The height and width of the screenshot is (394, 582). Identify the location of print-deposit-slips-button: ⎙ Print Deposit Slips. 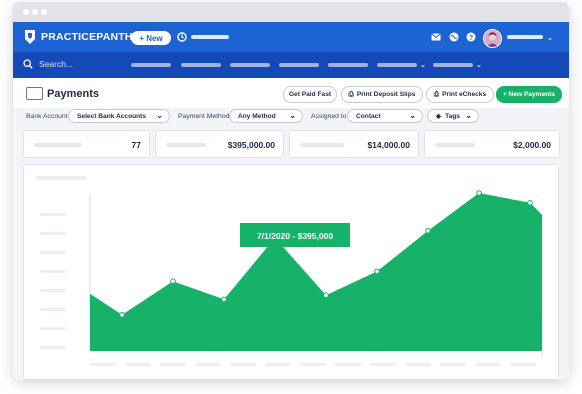
(382, 94).